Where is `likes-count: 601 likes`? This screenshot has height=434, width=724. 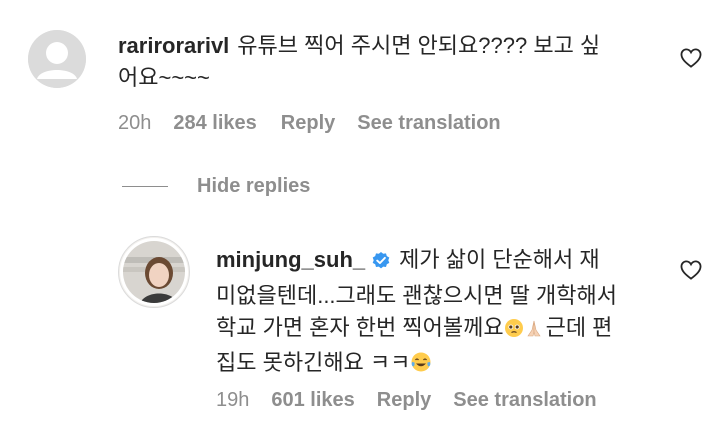
likes-count: 601 likes is located at coordinates (312, 400).